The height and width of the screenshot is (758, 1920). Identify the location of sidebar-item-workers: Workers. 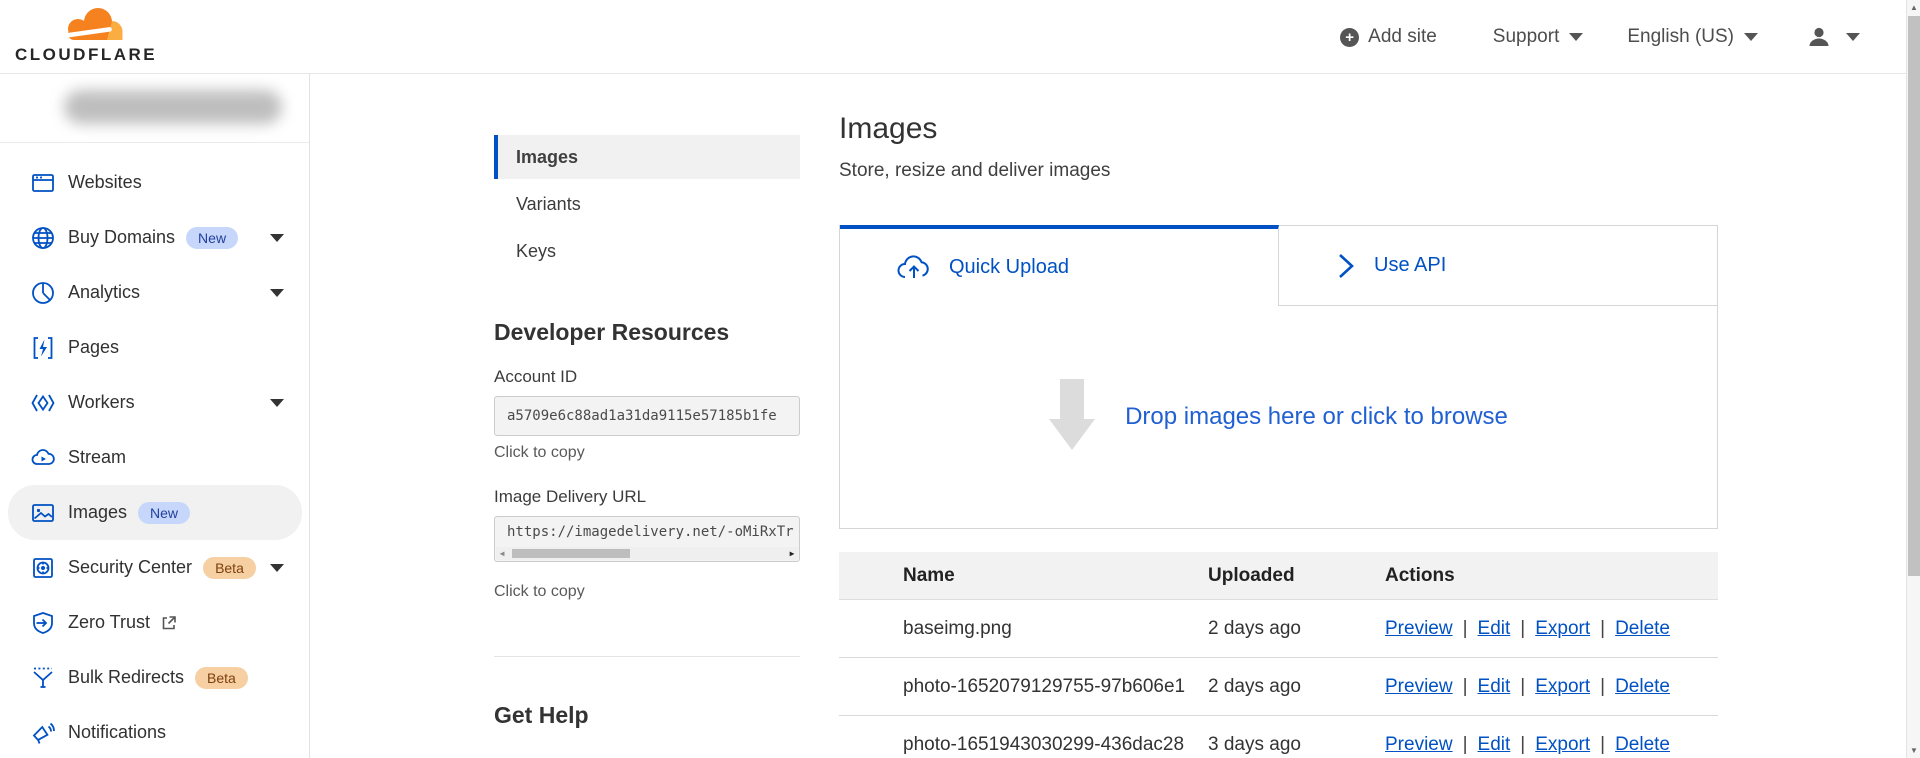
(155, 402).